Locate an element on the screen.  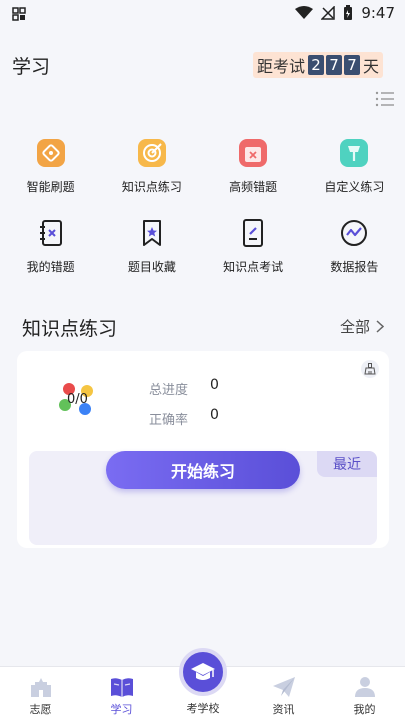
knowledge-practice-icon is located at coordinates (152, 153).